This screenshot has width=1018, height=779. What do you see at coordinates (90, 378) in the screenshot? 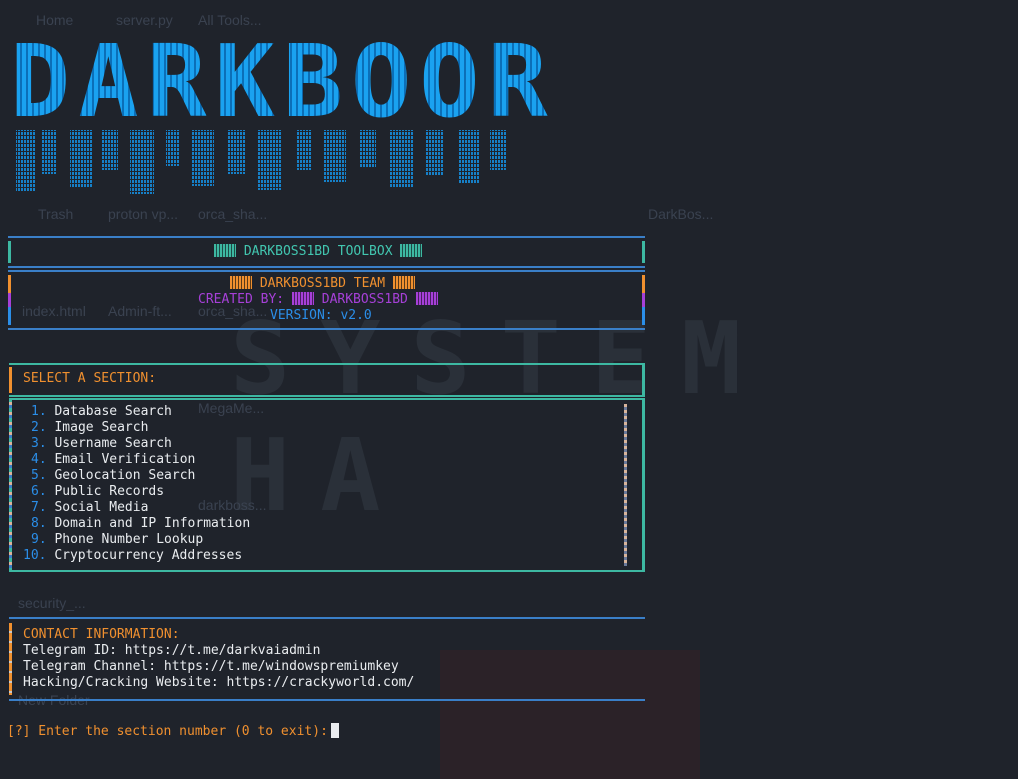
I see `section-heading: SELECT A SECTION:` at bounding box center [90, 378].